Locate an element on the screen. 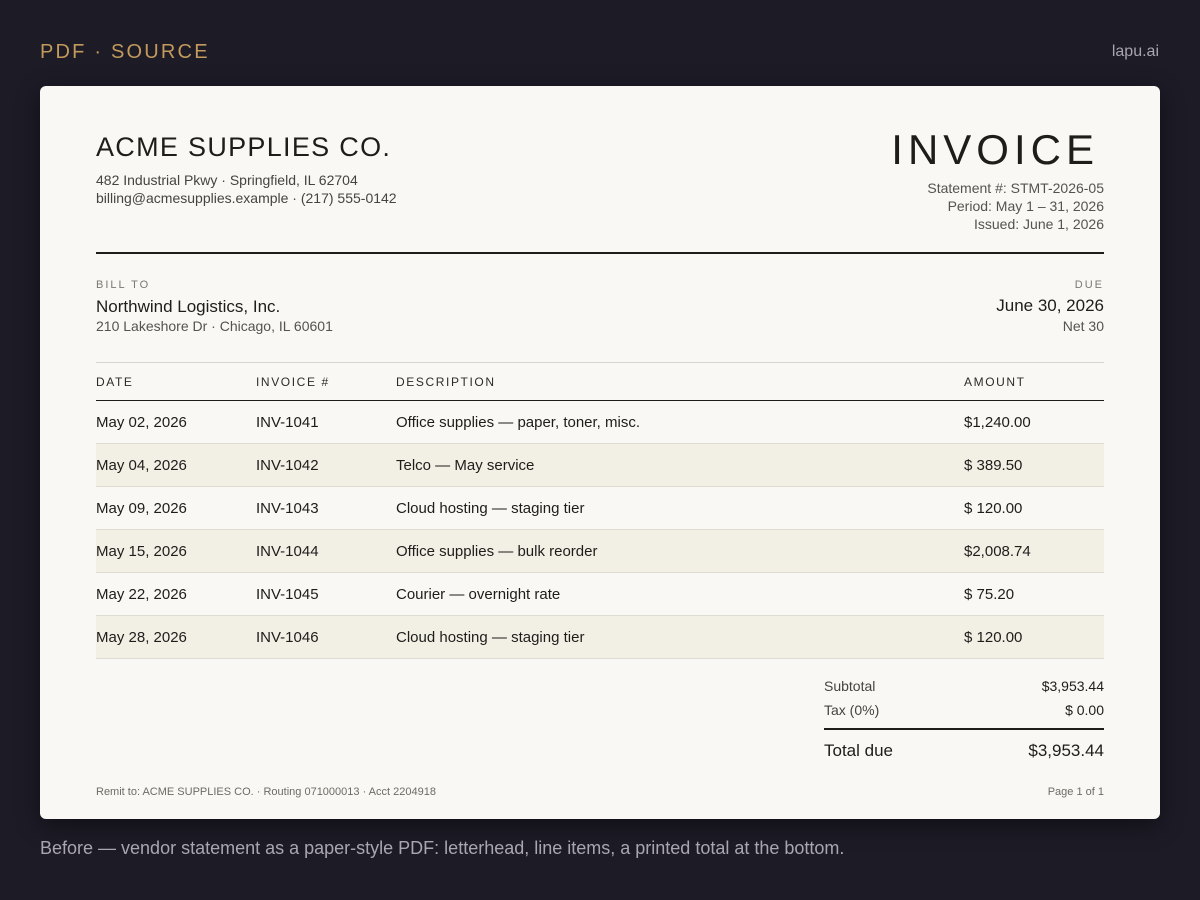 This screenshot has height=900, width=1200. table-header: DATE INVOICE # DESCRIPTION AMOUNT is located at coordinates (600, 381).